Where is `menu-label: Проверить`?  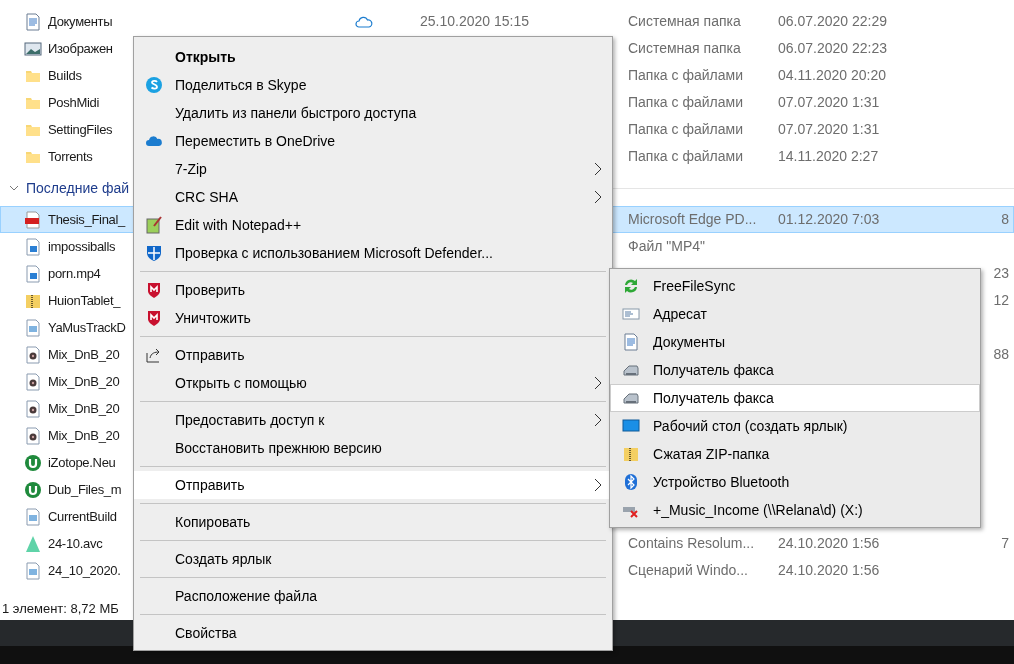 menu-label: Проверить is located at coordinates (210, 290).